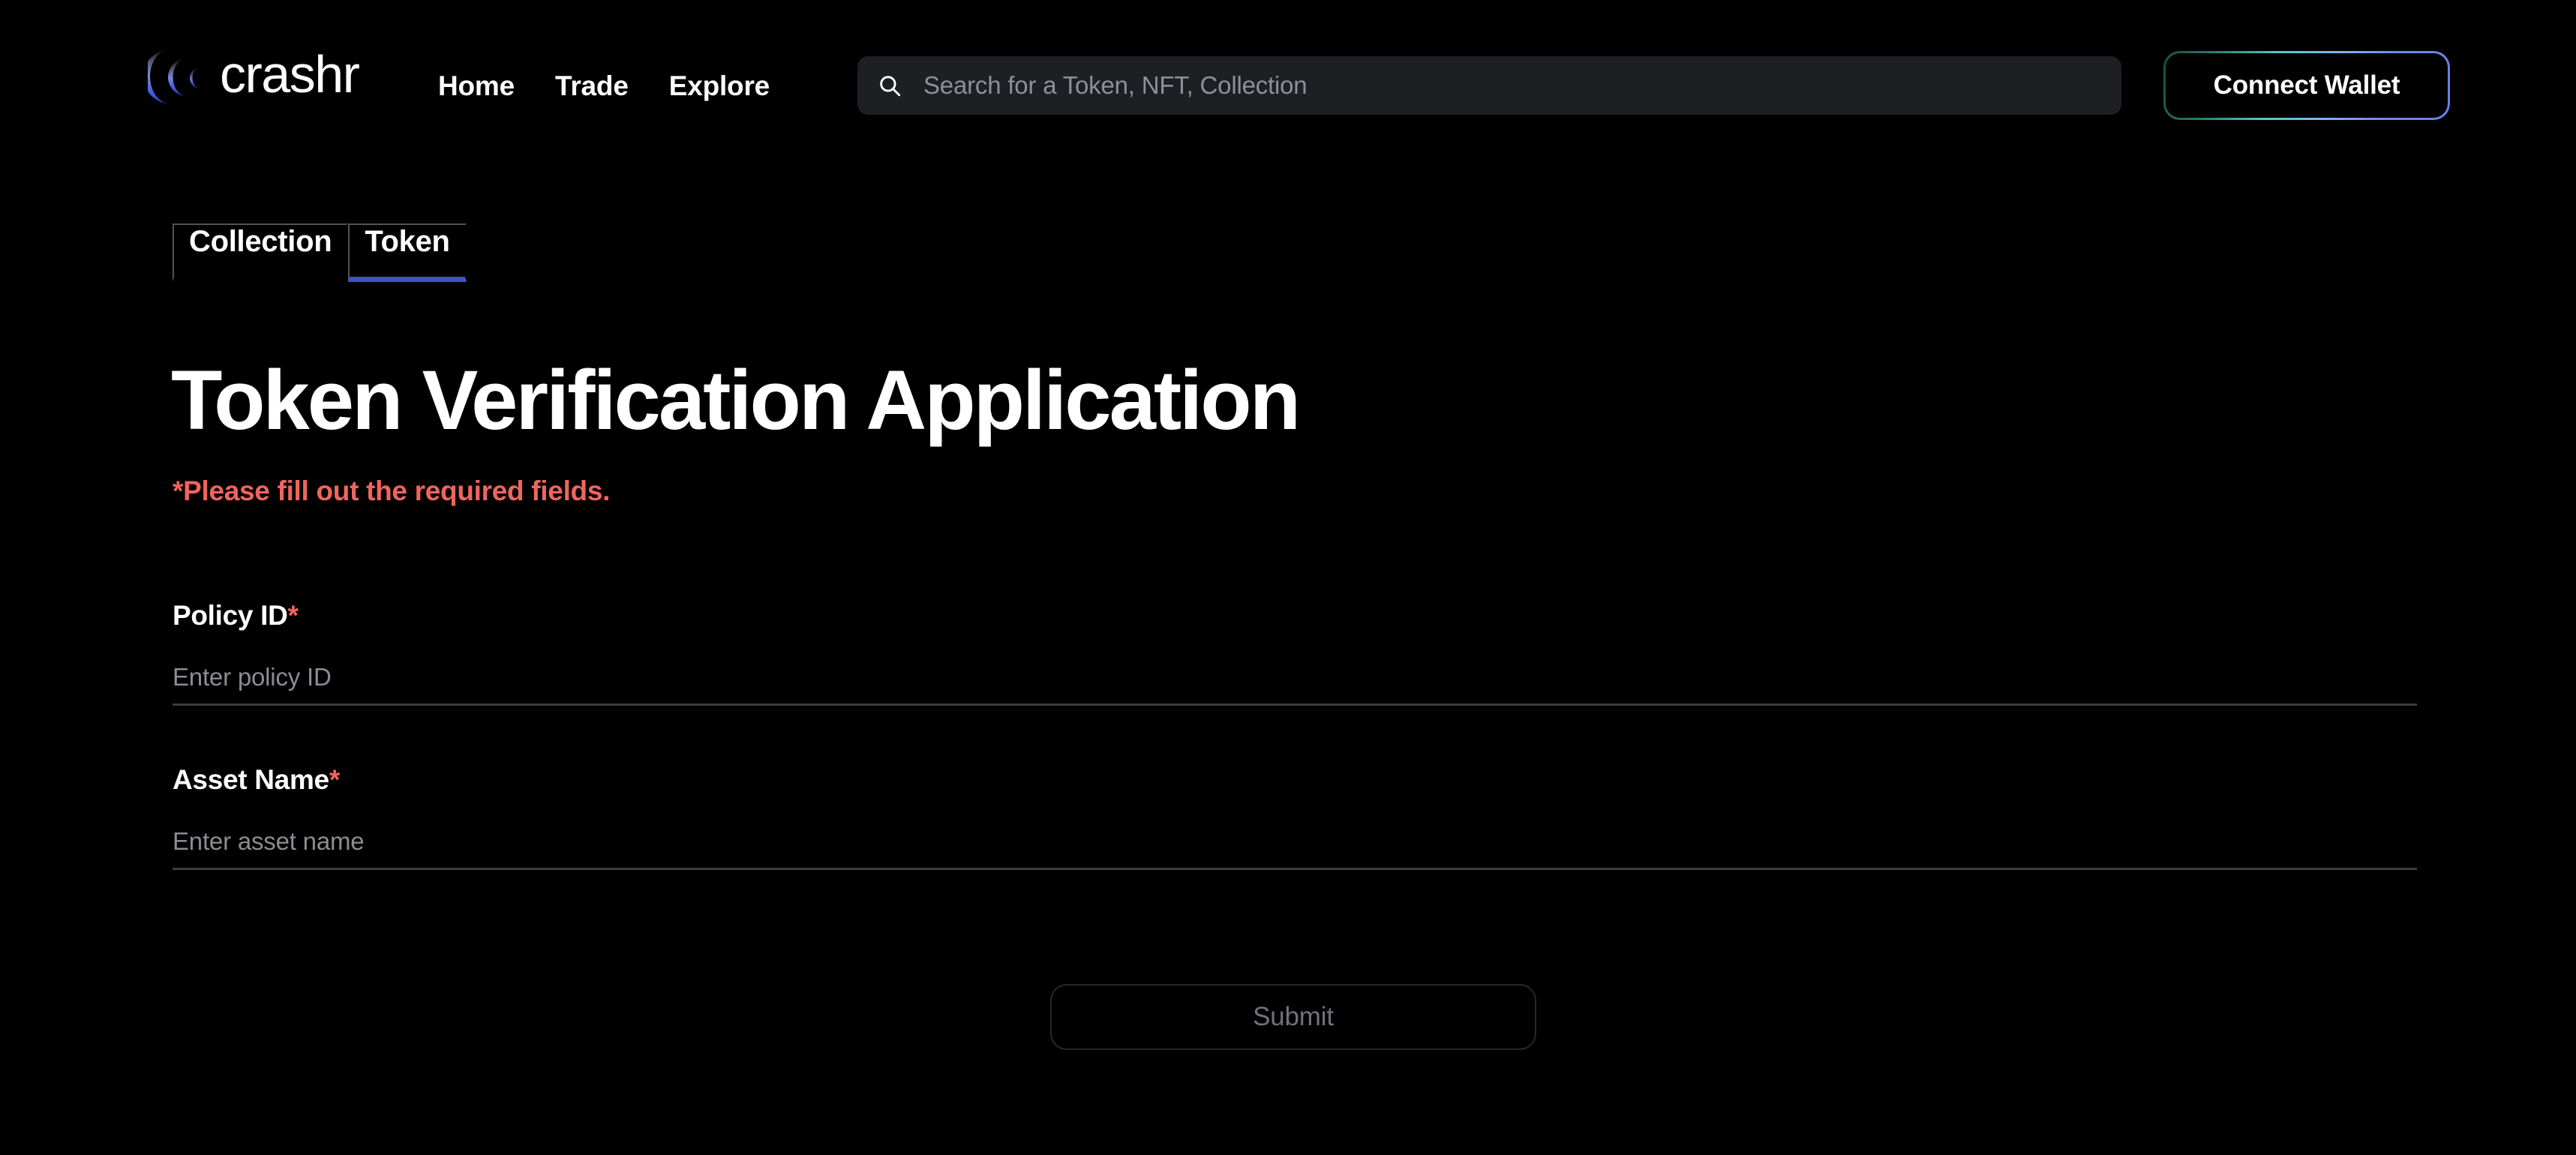 This screenshot has height=1155, width=2576. I want to click on site-header: crashr Home Trade Explore Connect Wallet, so click(1288, 62).